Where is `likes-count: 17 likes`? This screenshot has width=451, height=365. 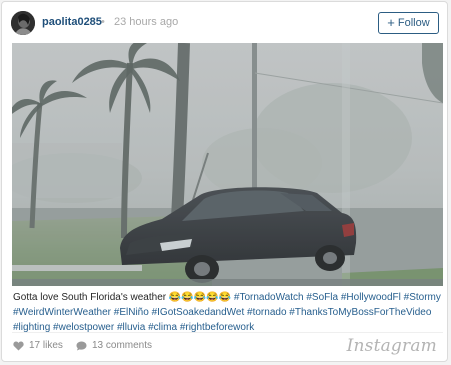 likes-count: 17 likes is located at coordinates (46, 345).